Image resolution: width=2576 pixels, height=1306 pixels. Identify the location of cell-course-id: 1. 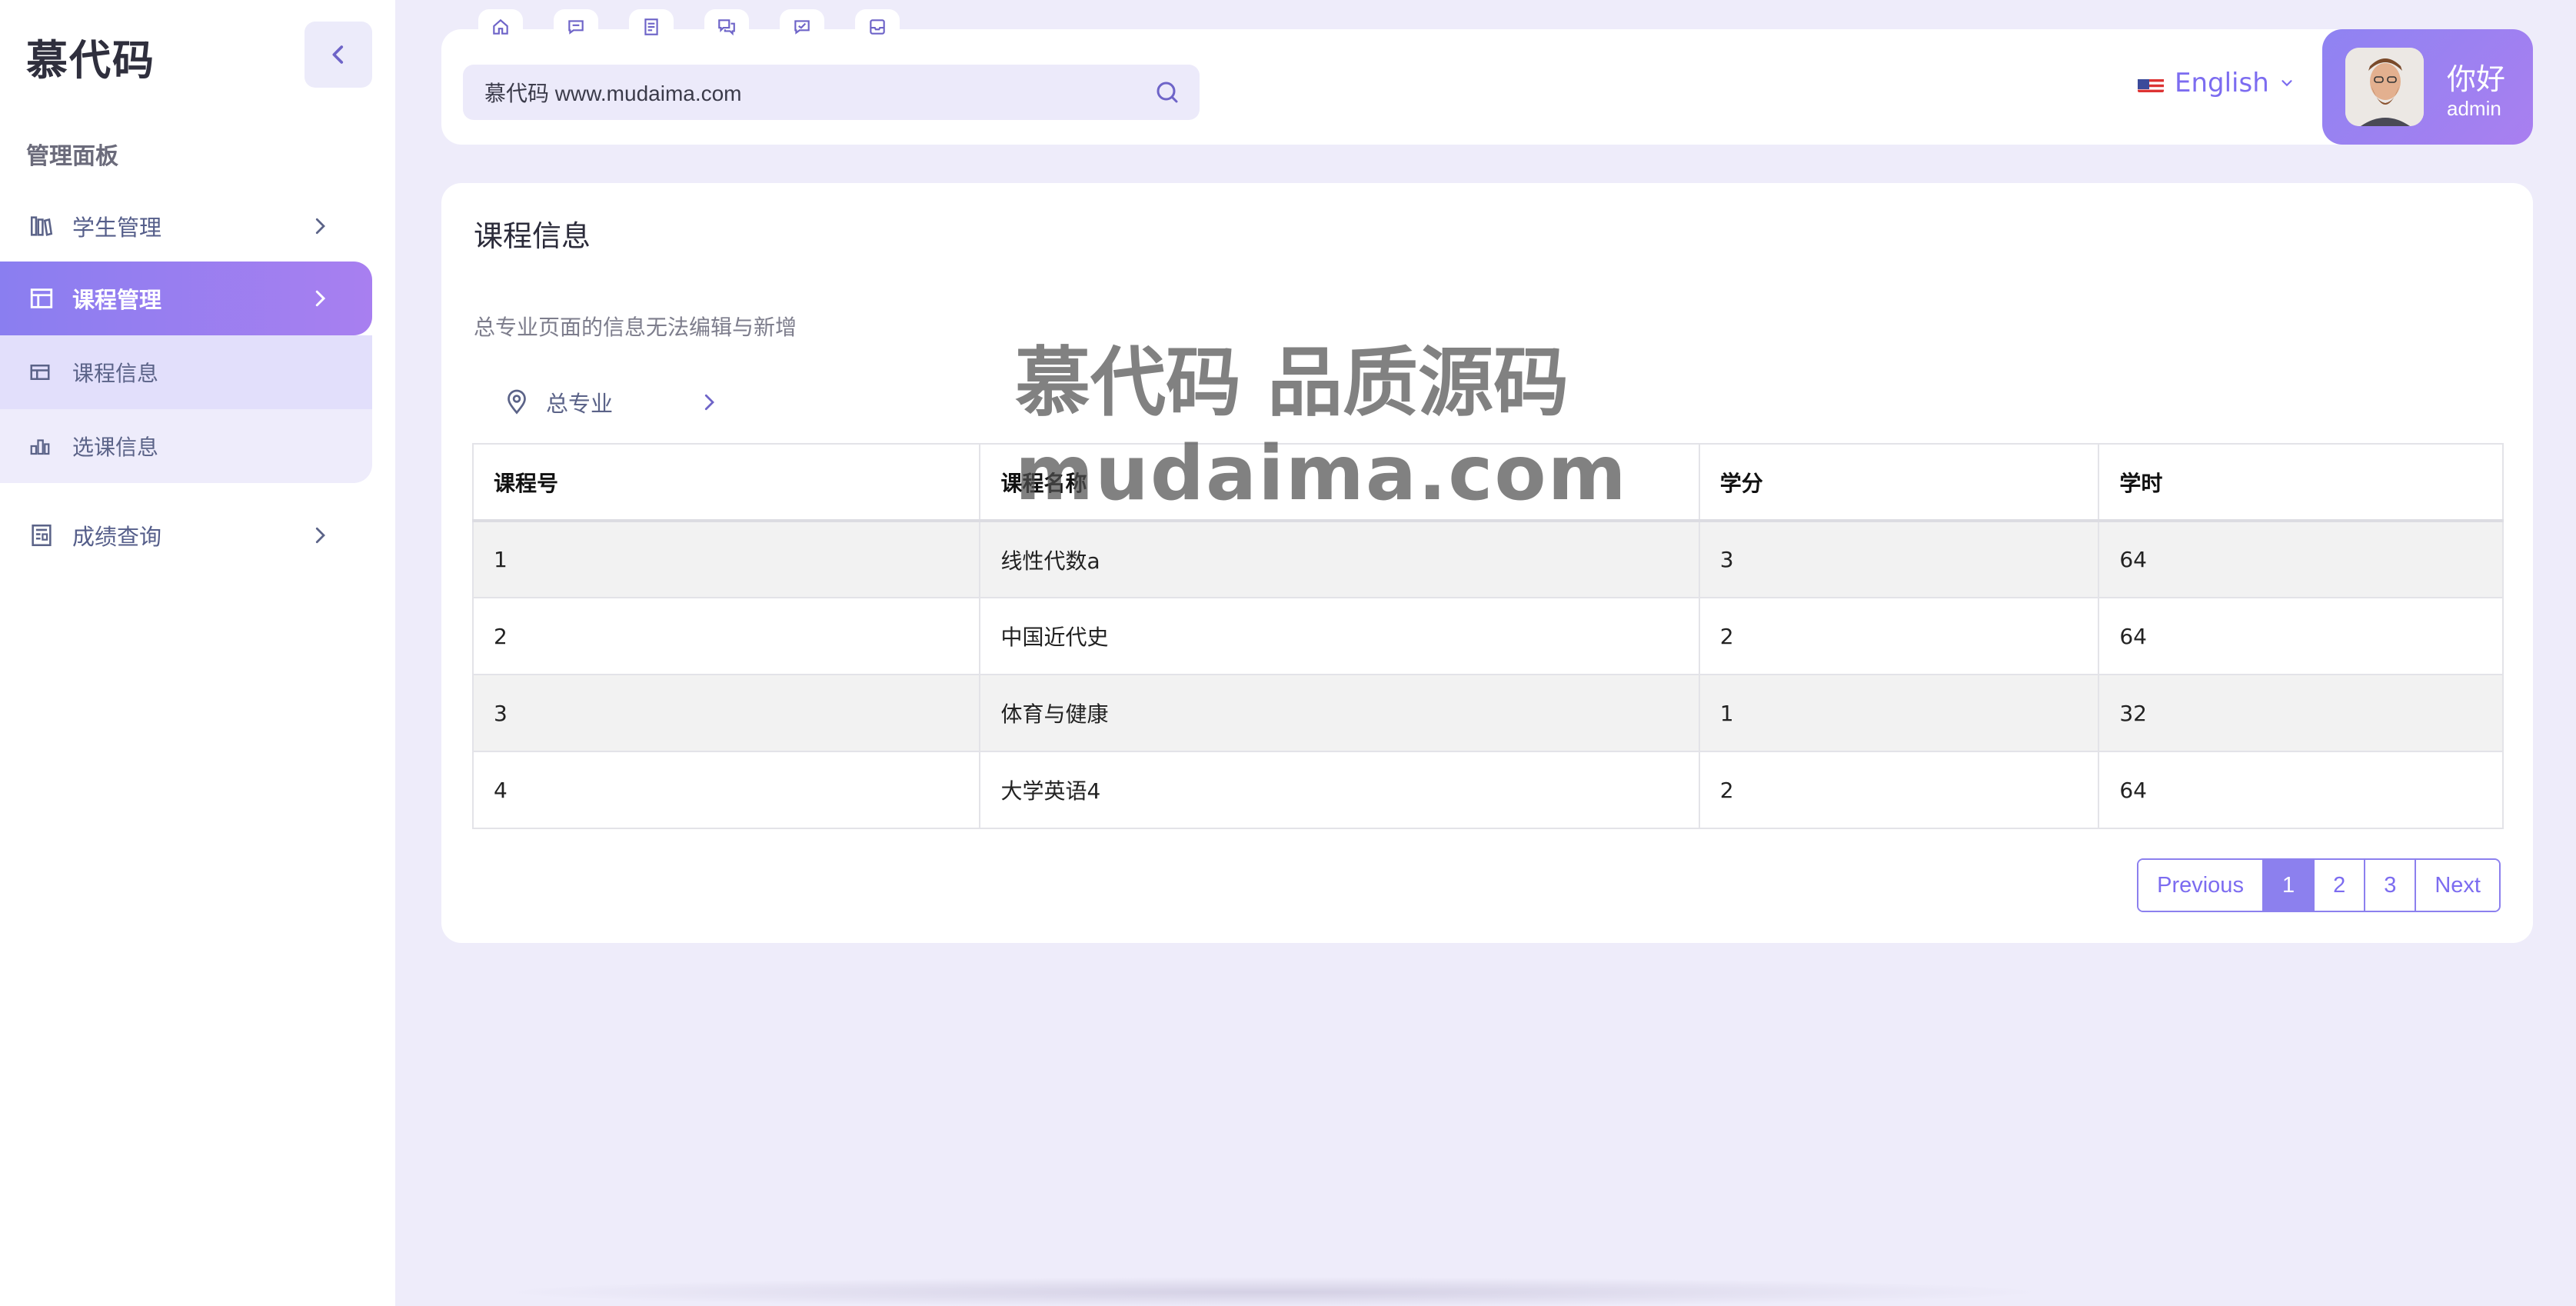
(726, 559).